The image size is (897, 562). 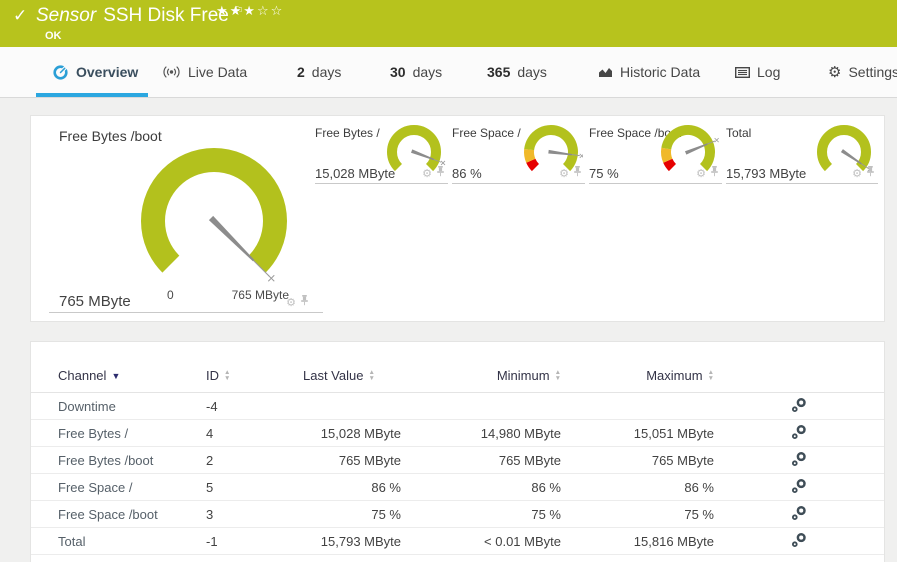 What do you see at coordinates (529, 460) in the screenshot?
I see `min-cell: 765 MByte` at bounding box center [529, 460].